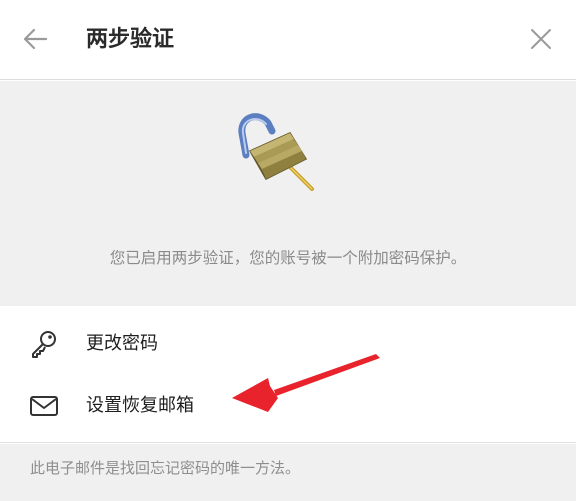 Image resolution: width=576 pixels, height=501 pixels. I want to click on mail-icon, so click(44, 406).